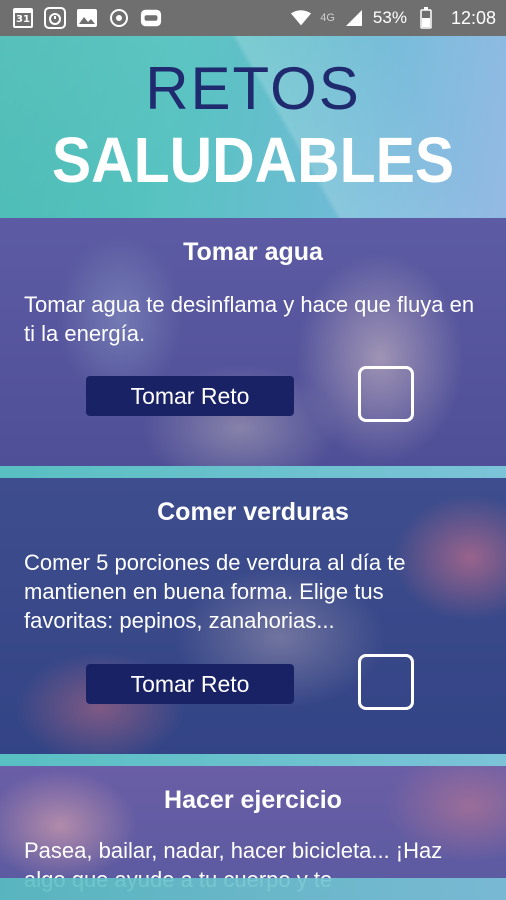 This screenshot has width=506, height=900. I want to click on status-bar: 31 4G 53% 12:08, so click(253, 18).